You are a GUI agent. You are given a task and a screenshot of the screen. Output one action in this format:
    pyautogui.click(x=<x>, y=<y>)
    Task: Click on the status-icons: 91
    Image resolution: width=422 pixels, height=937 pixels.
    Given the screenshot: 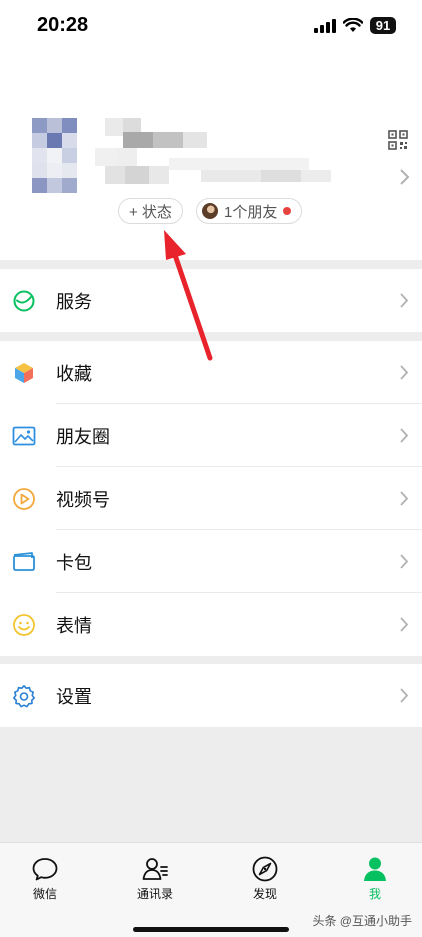 What is the action you would take?
    pyautogui.click(x=355, y=25)
    